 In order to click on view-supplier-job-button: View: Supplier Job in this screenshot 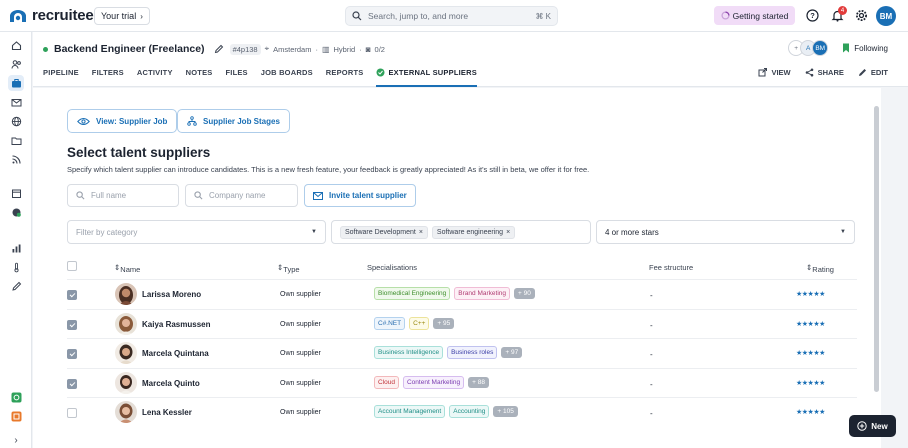, I will do `click(122, 121)`.